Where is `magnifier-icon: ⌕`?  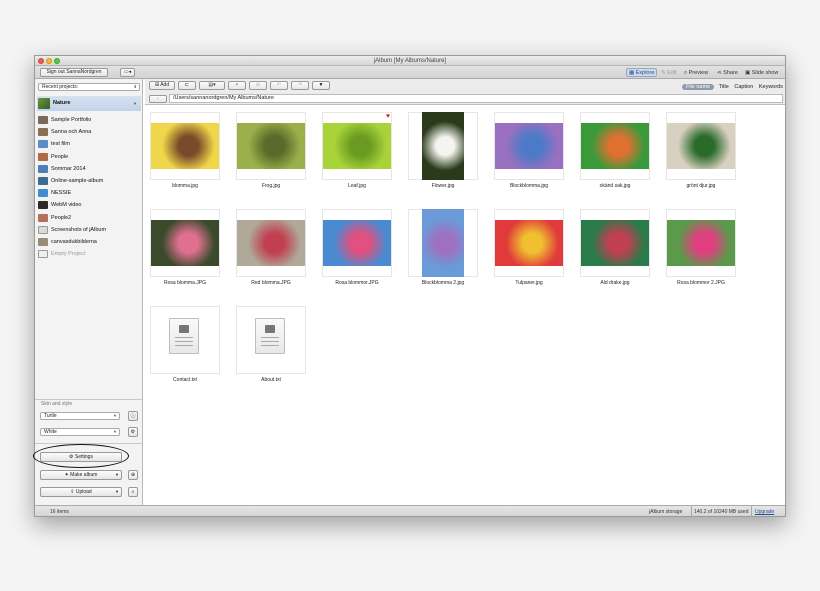 magnifier-icon: ⌕ is located at coordinates (686, 73).